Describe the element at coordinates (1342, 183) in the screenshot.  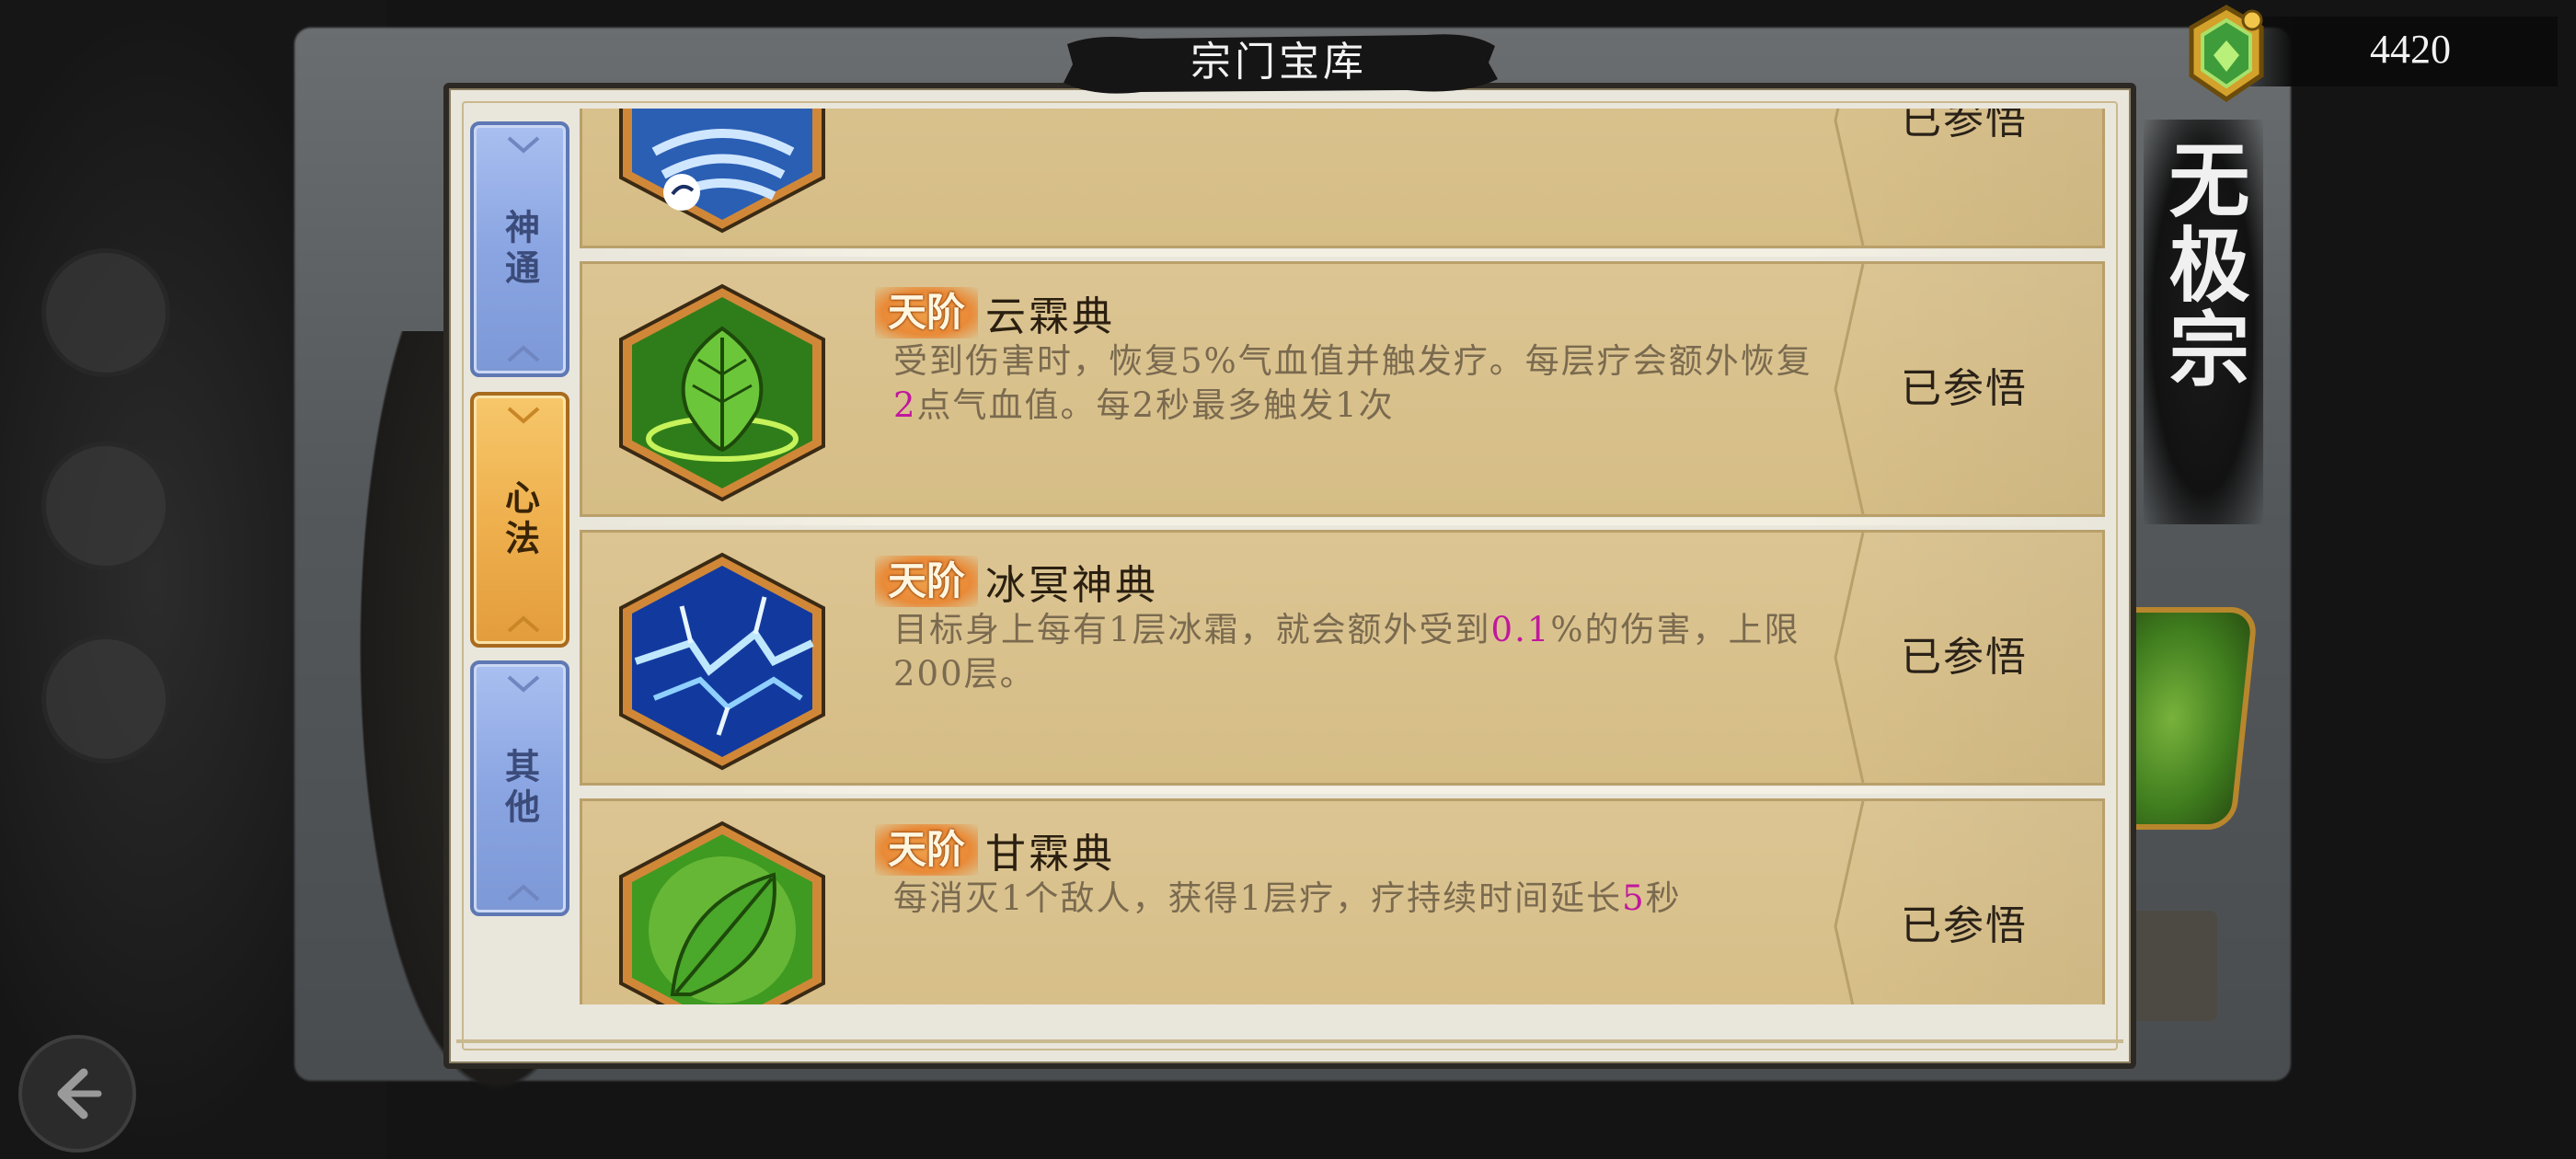
I see `list-item: 已参悟` at that location.